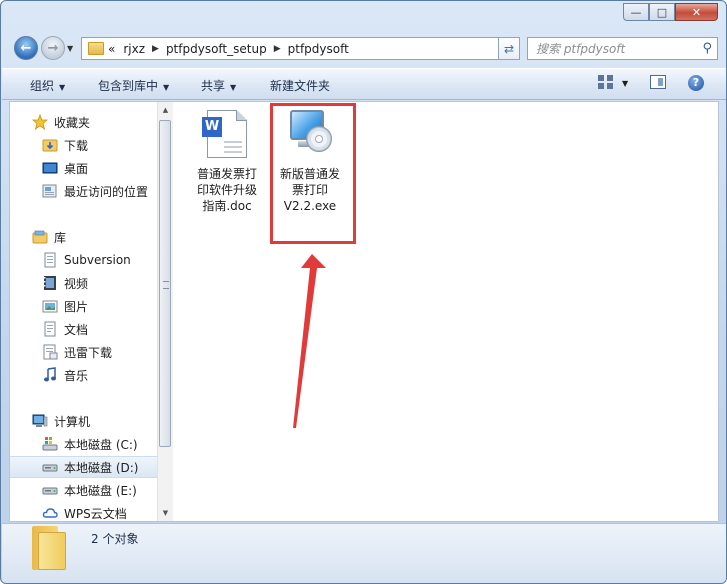  What do you see at coordinates (100, 490) in the screenshot?
I see `sidebar-item-label: 本地磁盘 (E:)` at bounding box center [100, 490].